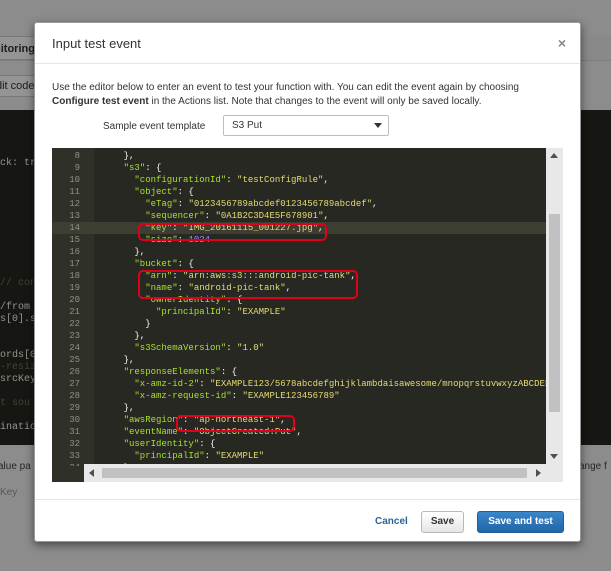 The width and height of the screenshot is (611, 571). I want to click on code-text: "x-amz-request-id": "EXAMPLE123456789", so click(221, 396).